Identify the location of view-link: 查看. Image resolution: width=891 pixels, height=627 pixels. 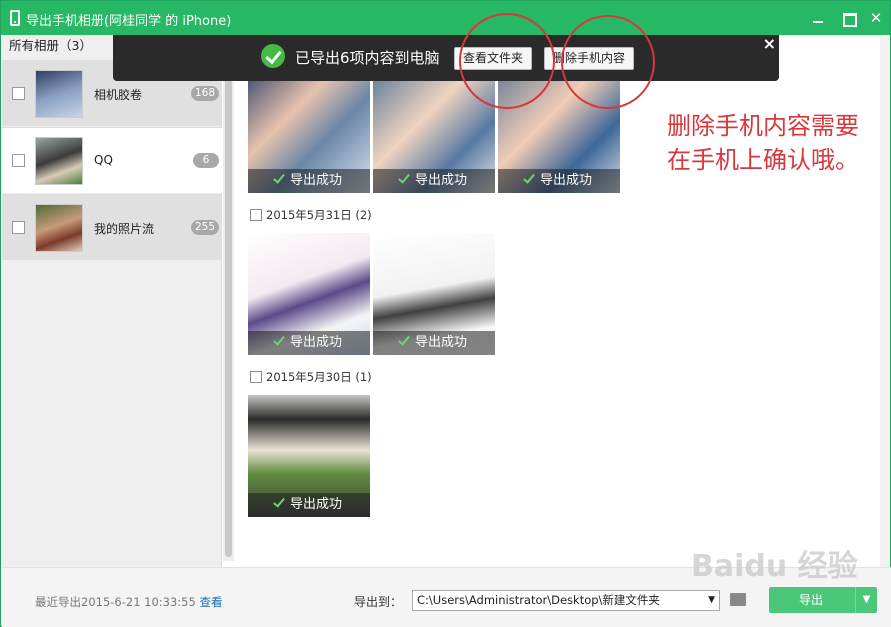
(210, 602).